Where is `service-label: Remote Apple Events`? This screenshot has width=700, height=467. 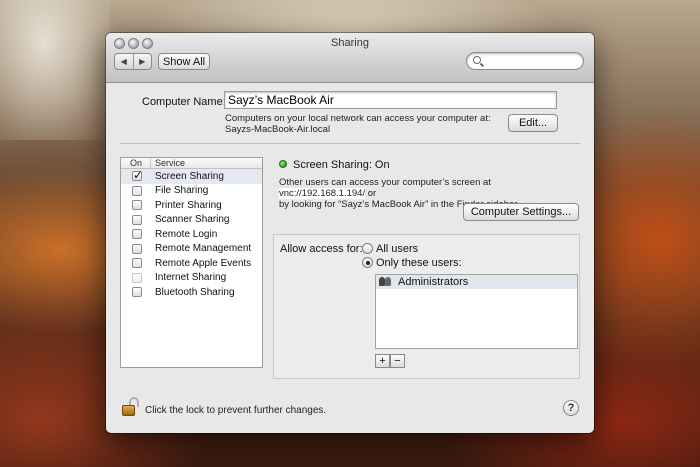
service-label: Remote Apple Events is located at coordinates (203, 263).